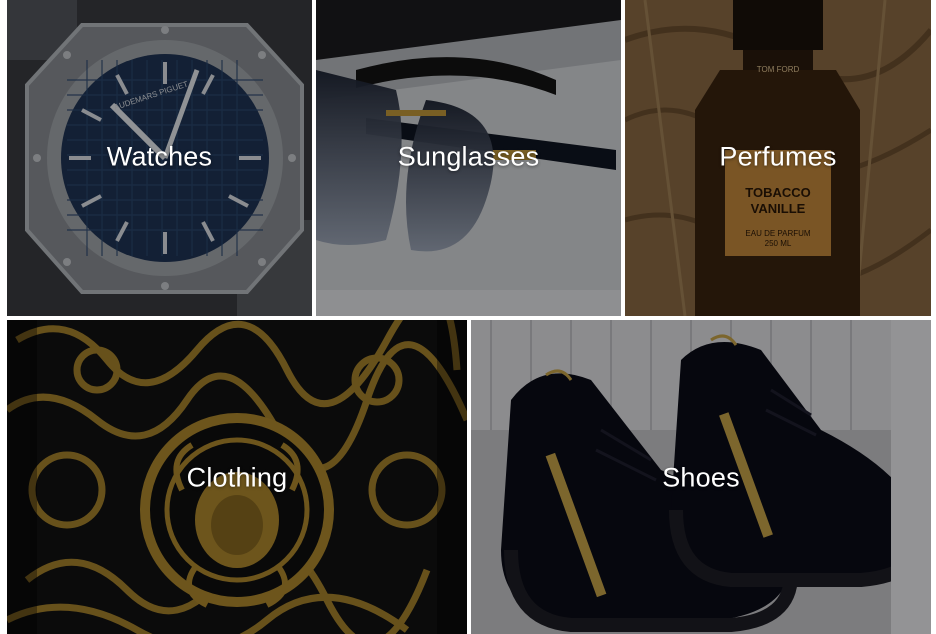  I want to click on category-label: Sunglasses, so click(468, 156).